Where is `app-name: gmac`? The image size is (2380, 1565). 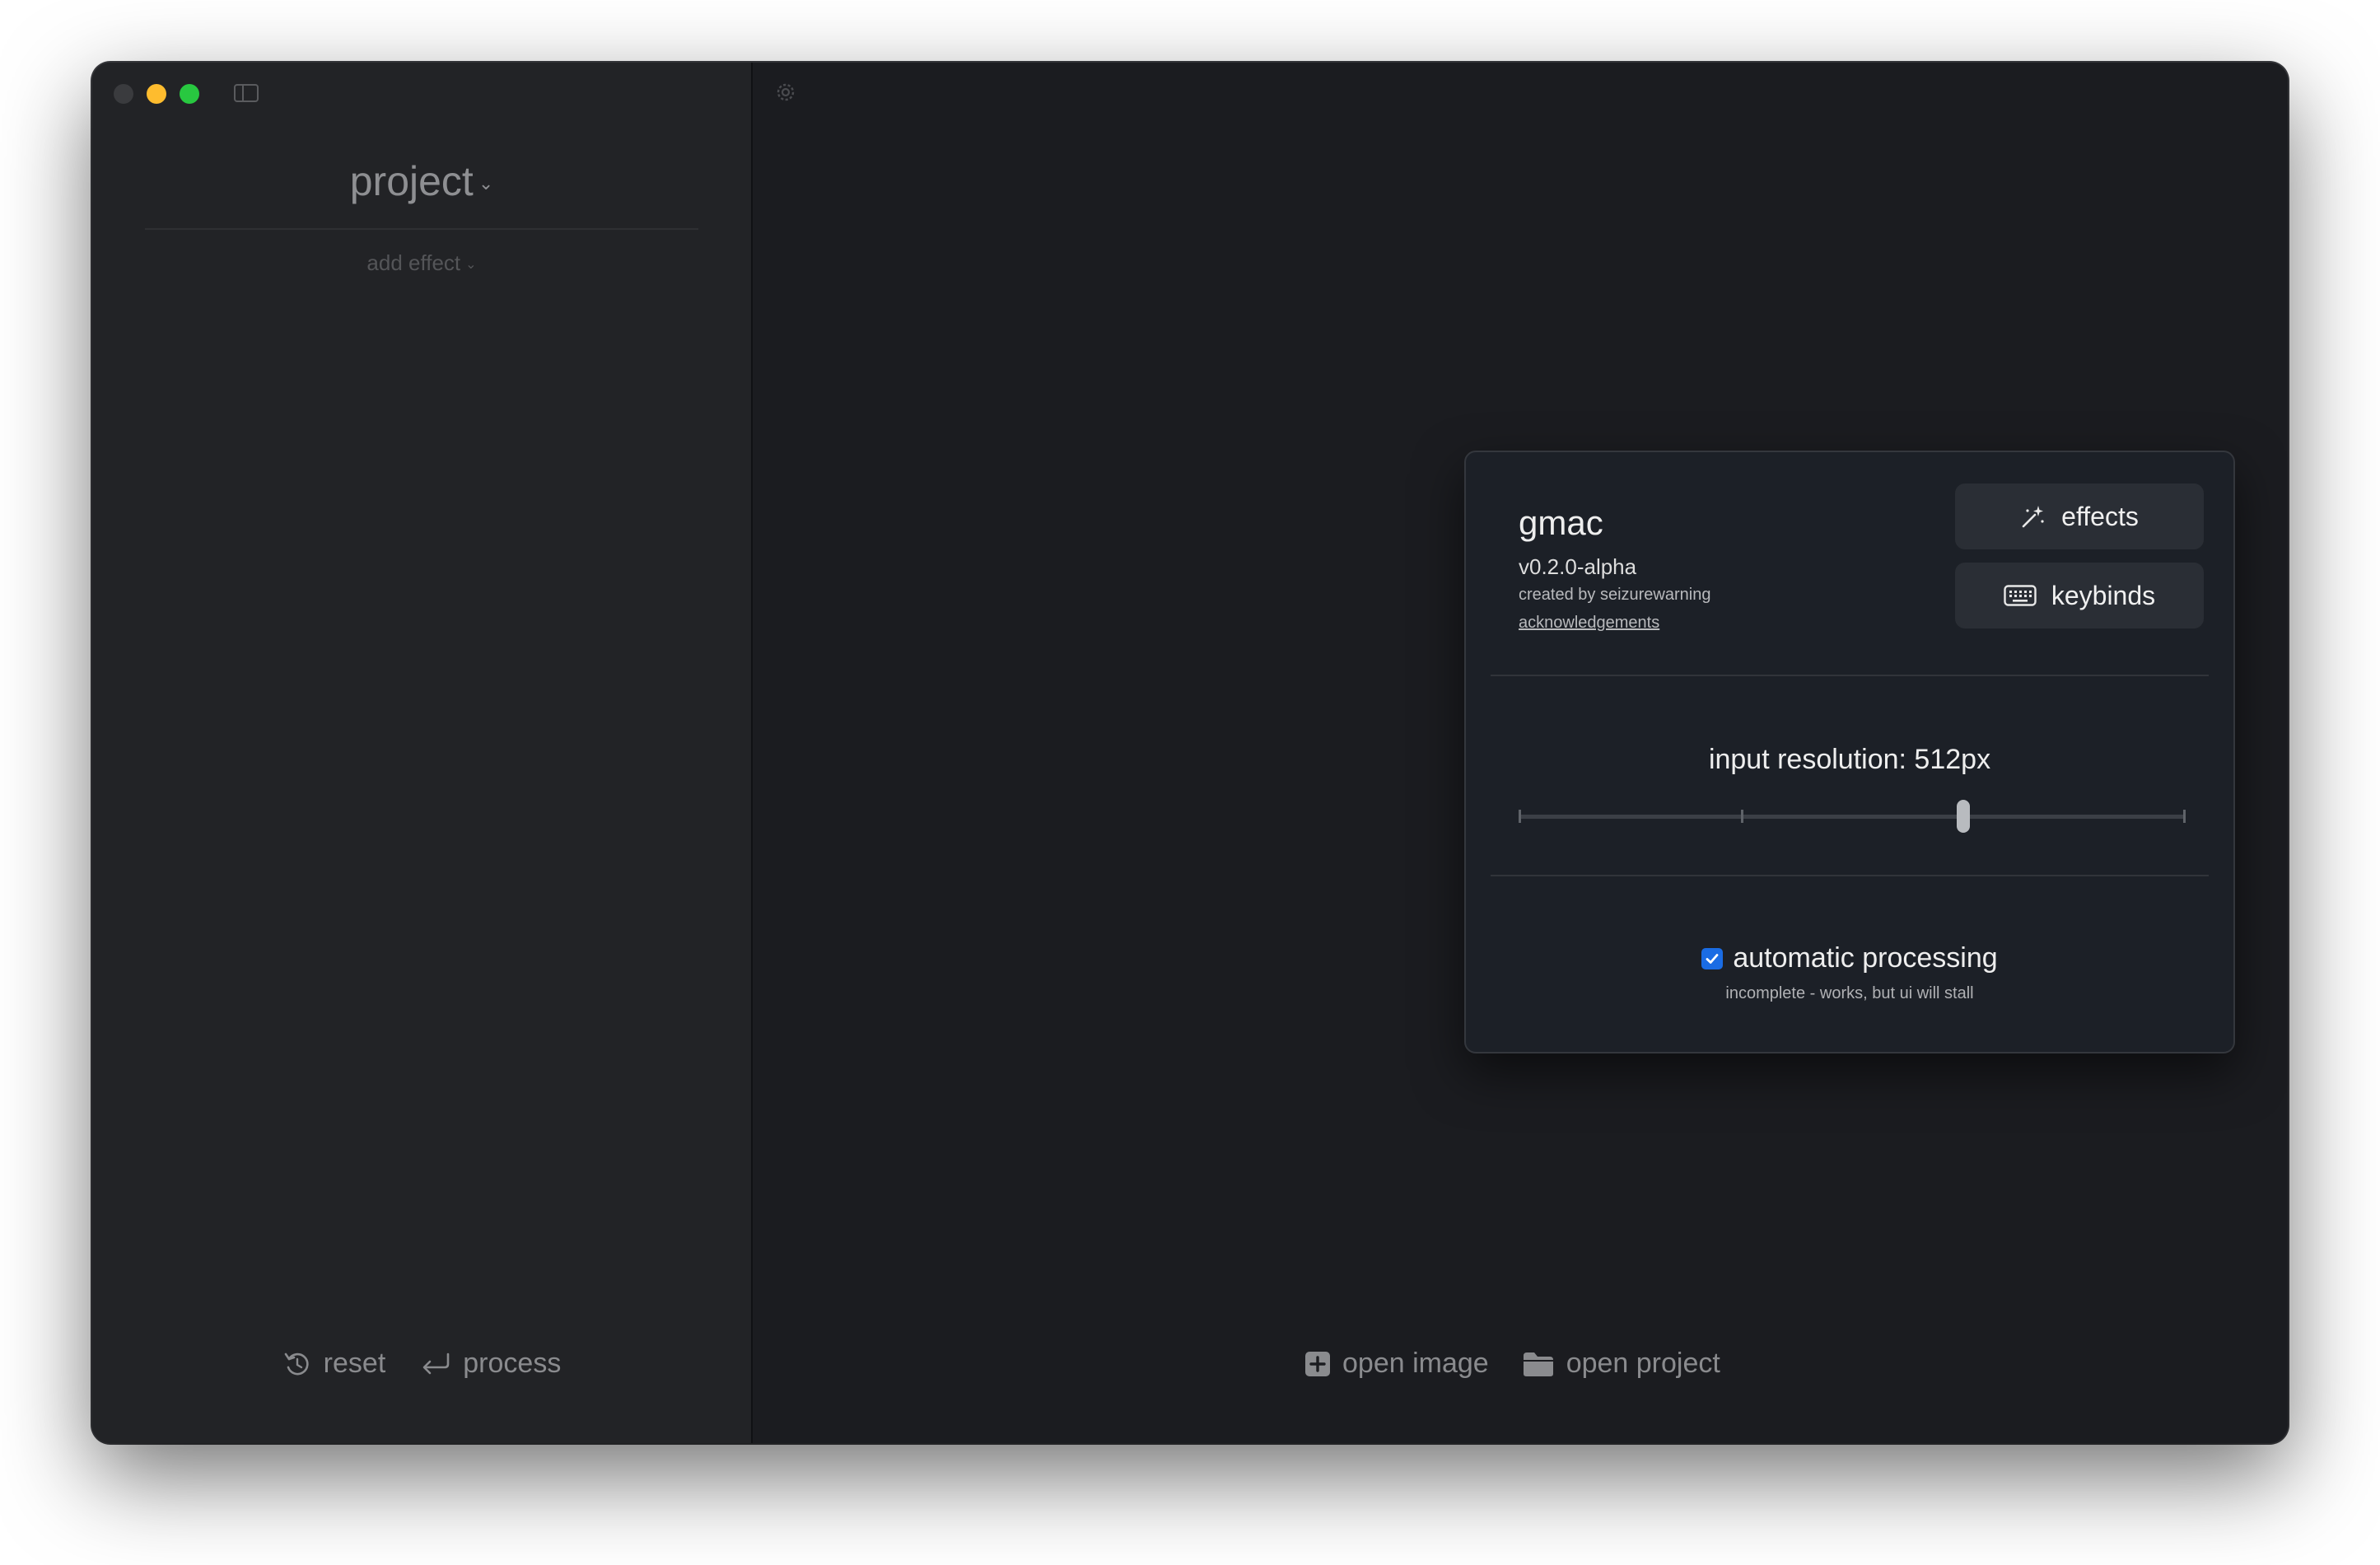 app-name: gmac is located at coordinates (1561, 522).